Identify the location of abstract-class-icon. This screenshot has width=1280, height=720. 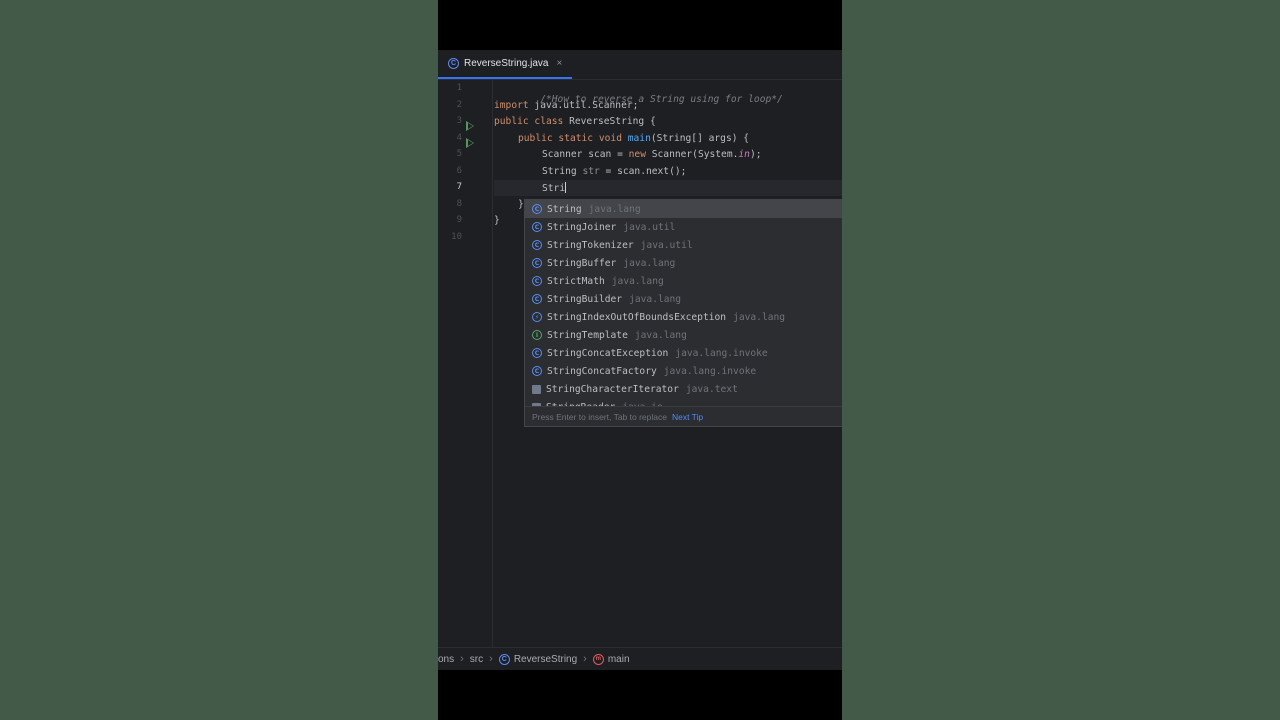
(536, 389).